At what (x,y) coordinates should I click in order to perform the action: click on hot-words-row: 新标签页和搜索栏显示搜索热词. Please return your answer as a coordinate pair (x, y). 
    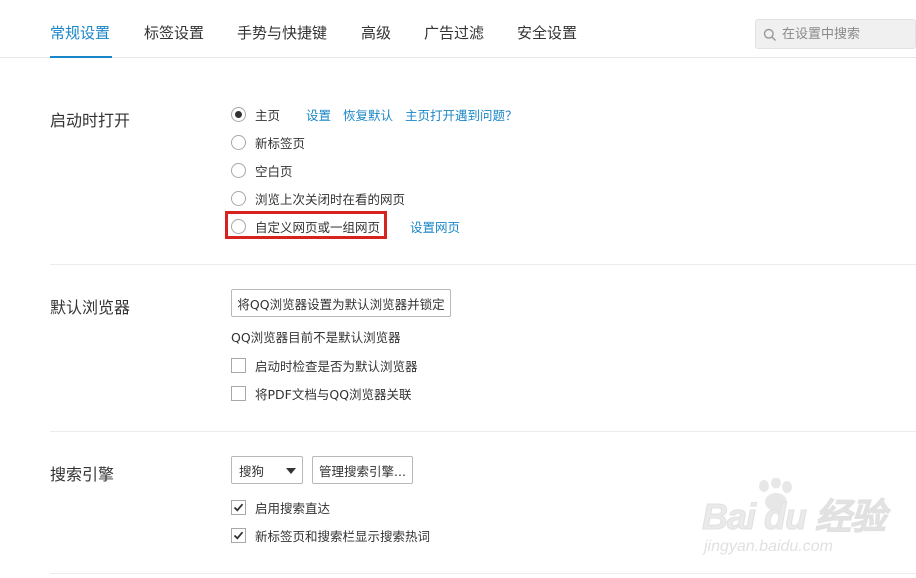
    Looking at the image, I should click on (330, 535).